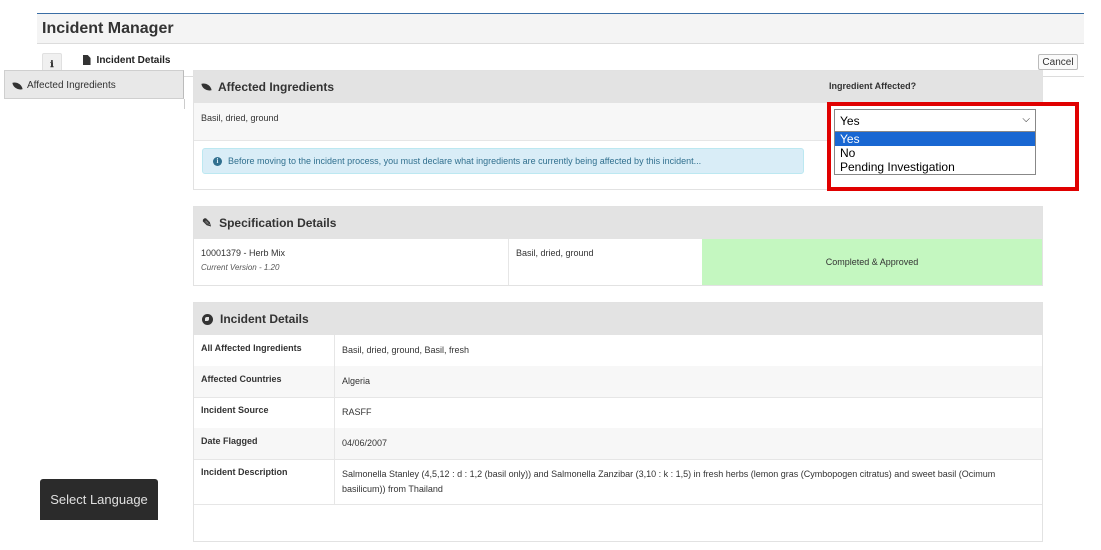 This screenshot has height=550, width=1101. Describe the element at coordinates (240, 118) in the screenshot. I see `ingredient-name: Basil, dried, ground` at that location.